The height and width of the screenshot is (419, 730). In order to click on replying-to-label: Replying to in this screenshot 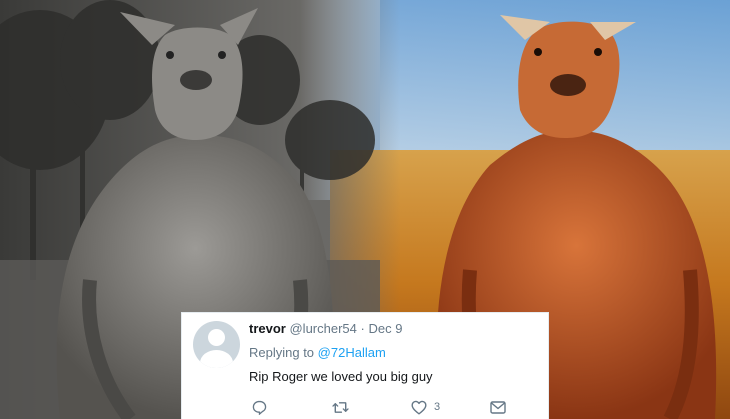, I will do `click(282, 352)`.